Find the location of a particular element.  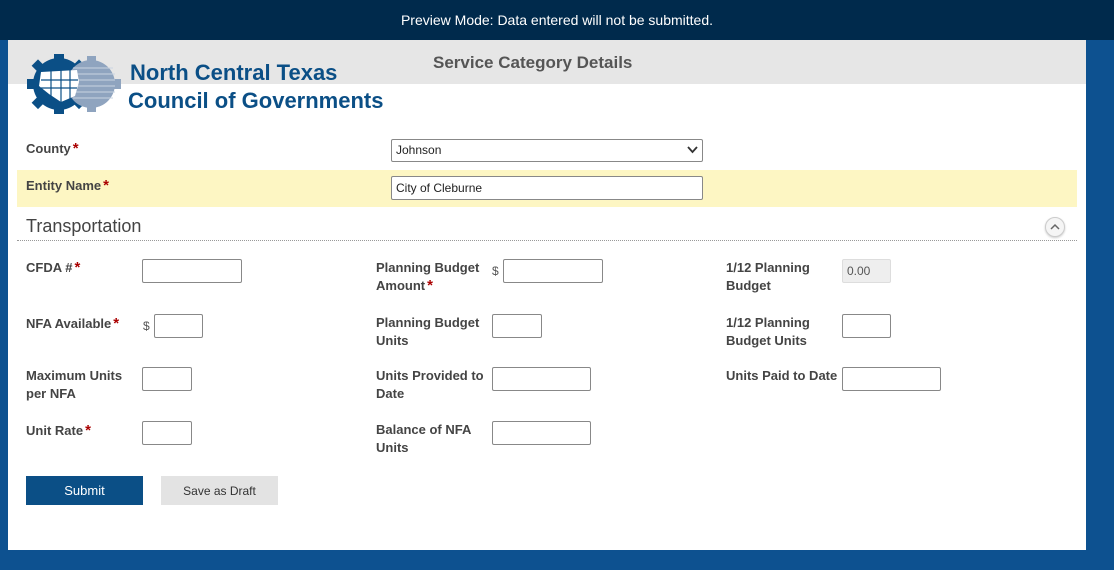

unit-rate-input is located at coordinates (167, 433).